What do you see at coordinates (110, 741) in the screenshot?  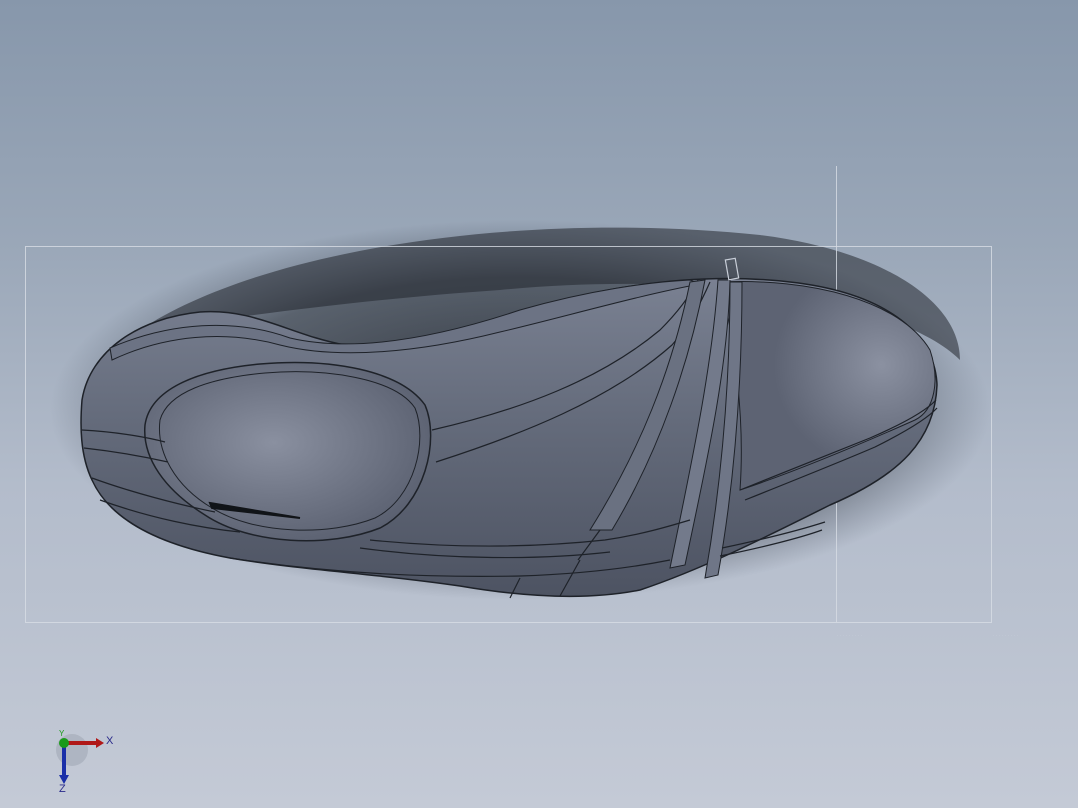 I see `x-axis-label: X` at bounding box center [110, 741].